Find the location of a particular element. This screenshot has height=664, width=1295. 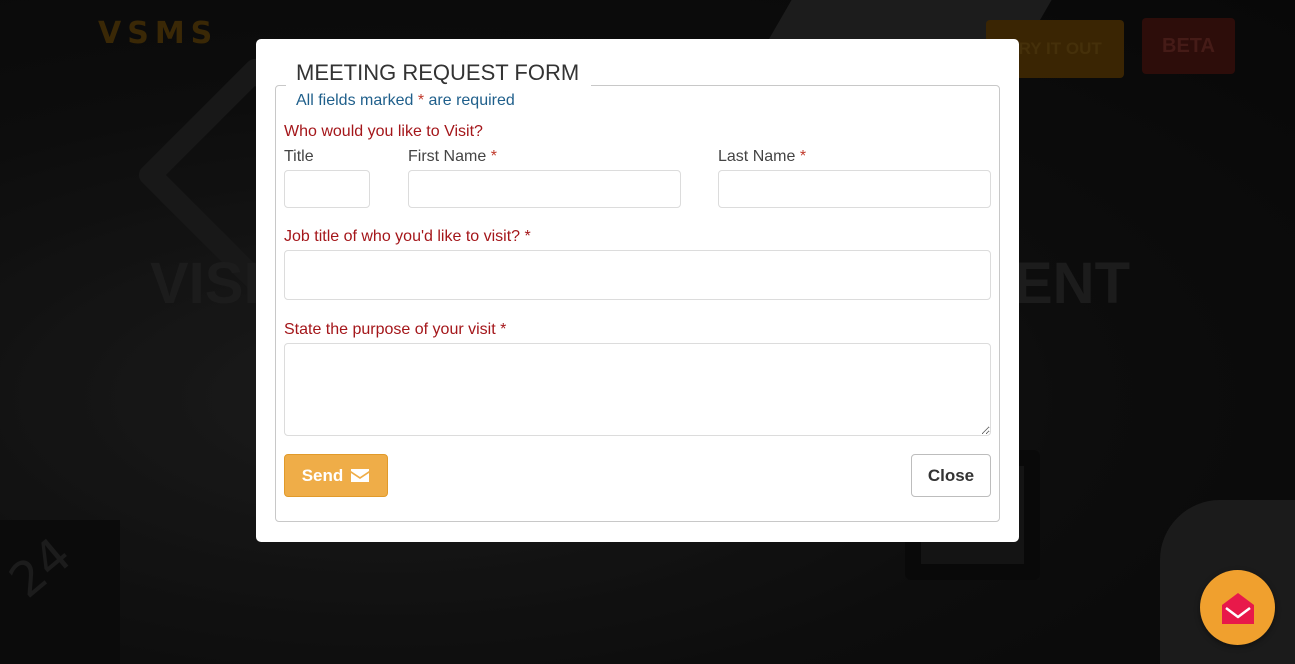

title-input is located at coordinates (327, 189).